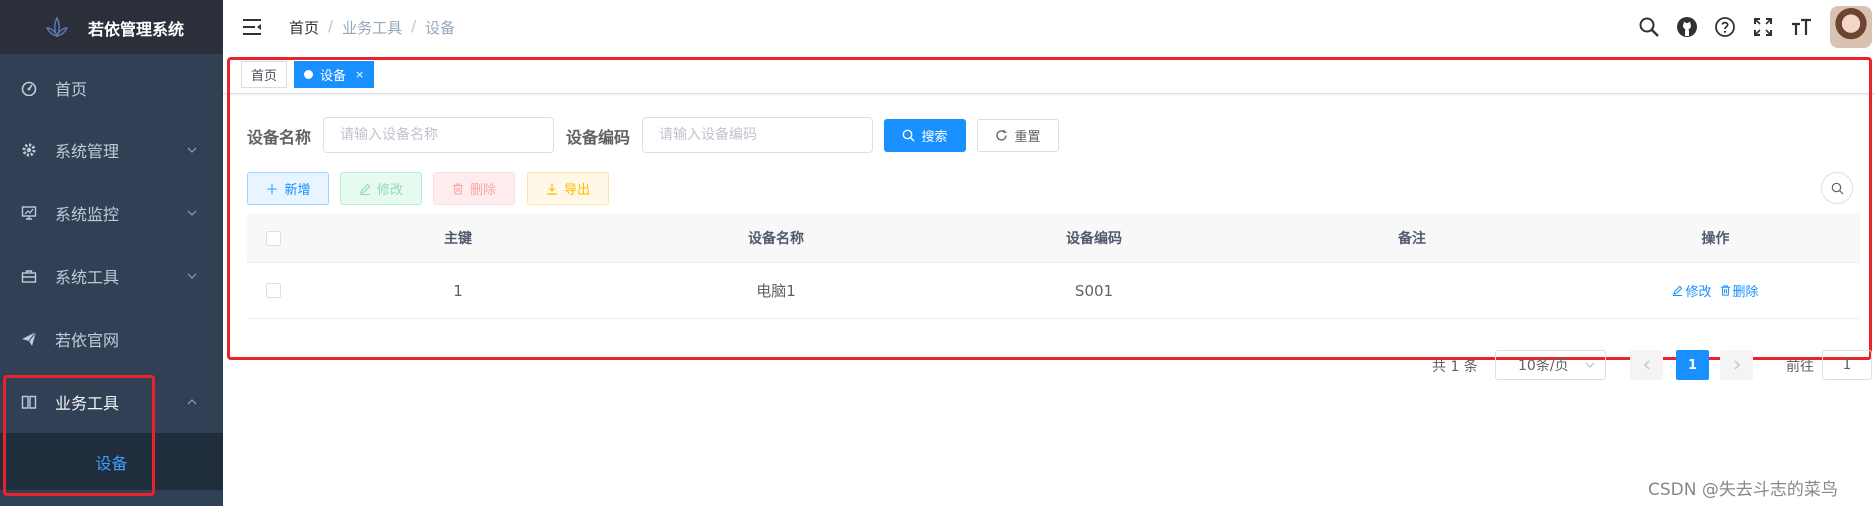 This screenshot has height=506, width=1875. I want to click on sidebar-item-system-monitor: 系统监控, so click(111, 212).